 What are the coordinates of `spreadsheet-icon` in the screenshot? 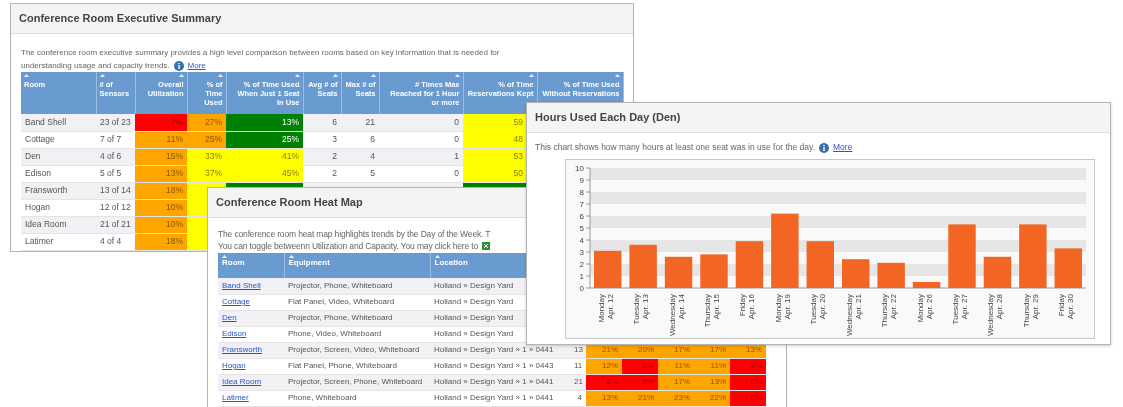 It's located at (486, 246).